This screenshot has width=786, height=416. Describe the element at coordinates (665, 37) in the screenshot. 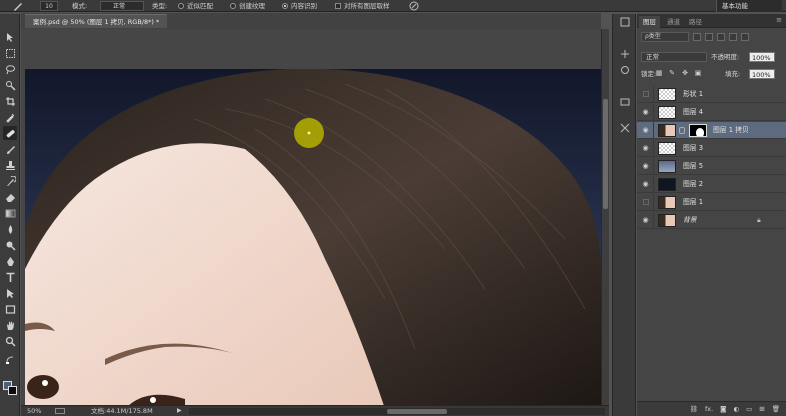

I see `layer-kind-filter: ρ类型` at that location.